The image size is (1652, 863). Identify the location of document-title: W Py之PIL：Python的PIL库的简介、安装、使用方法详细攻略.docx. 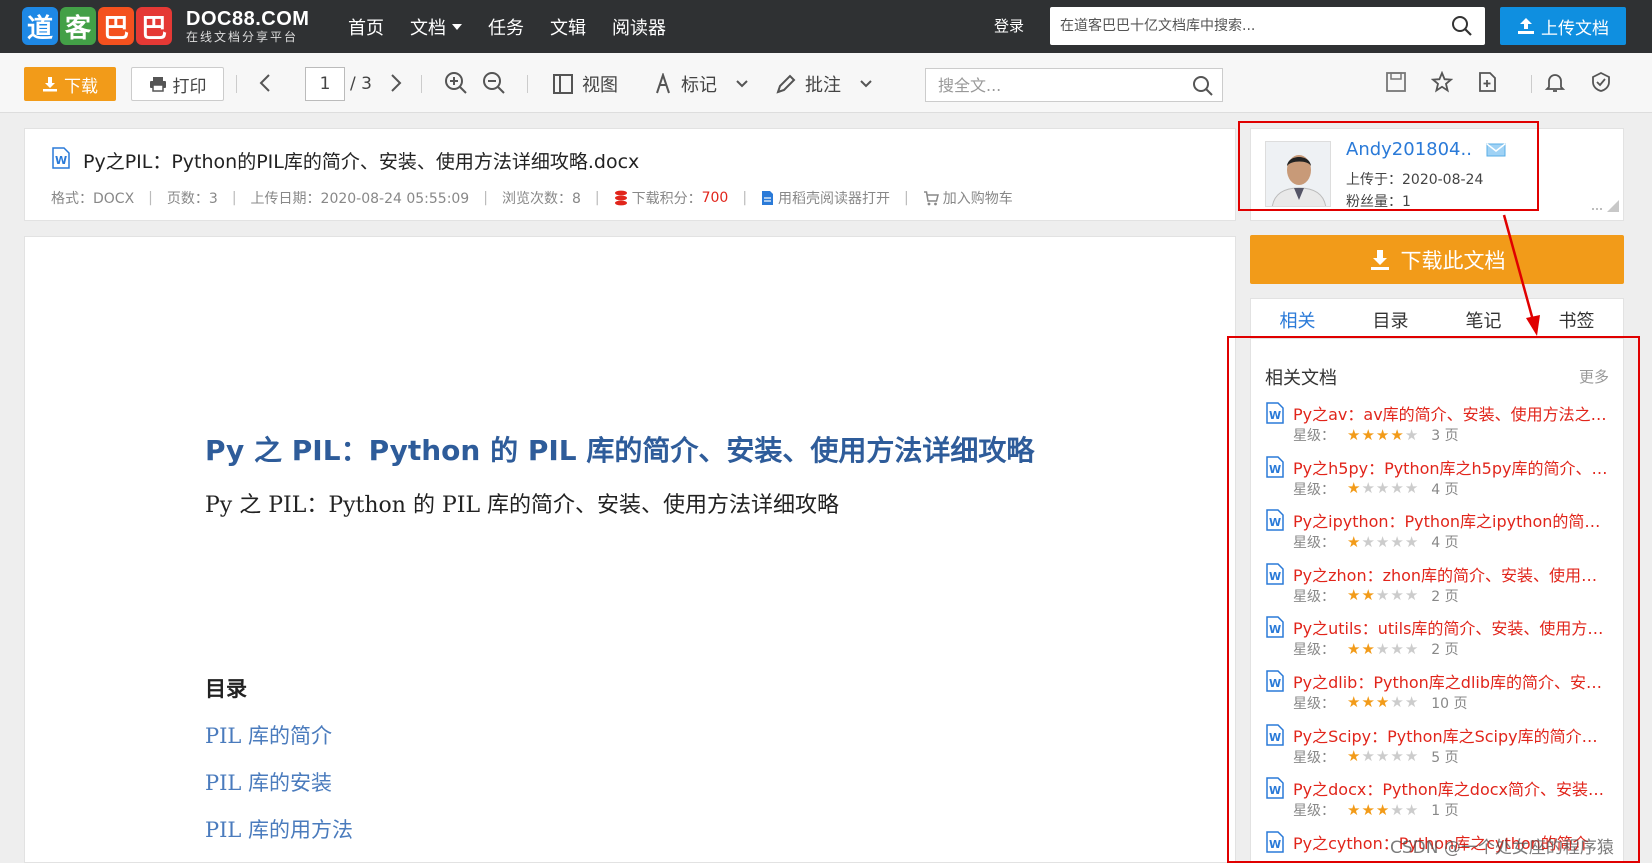
(345, 160).